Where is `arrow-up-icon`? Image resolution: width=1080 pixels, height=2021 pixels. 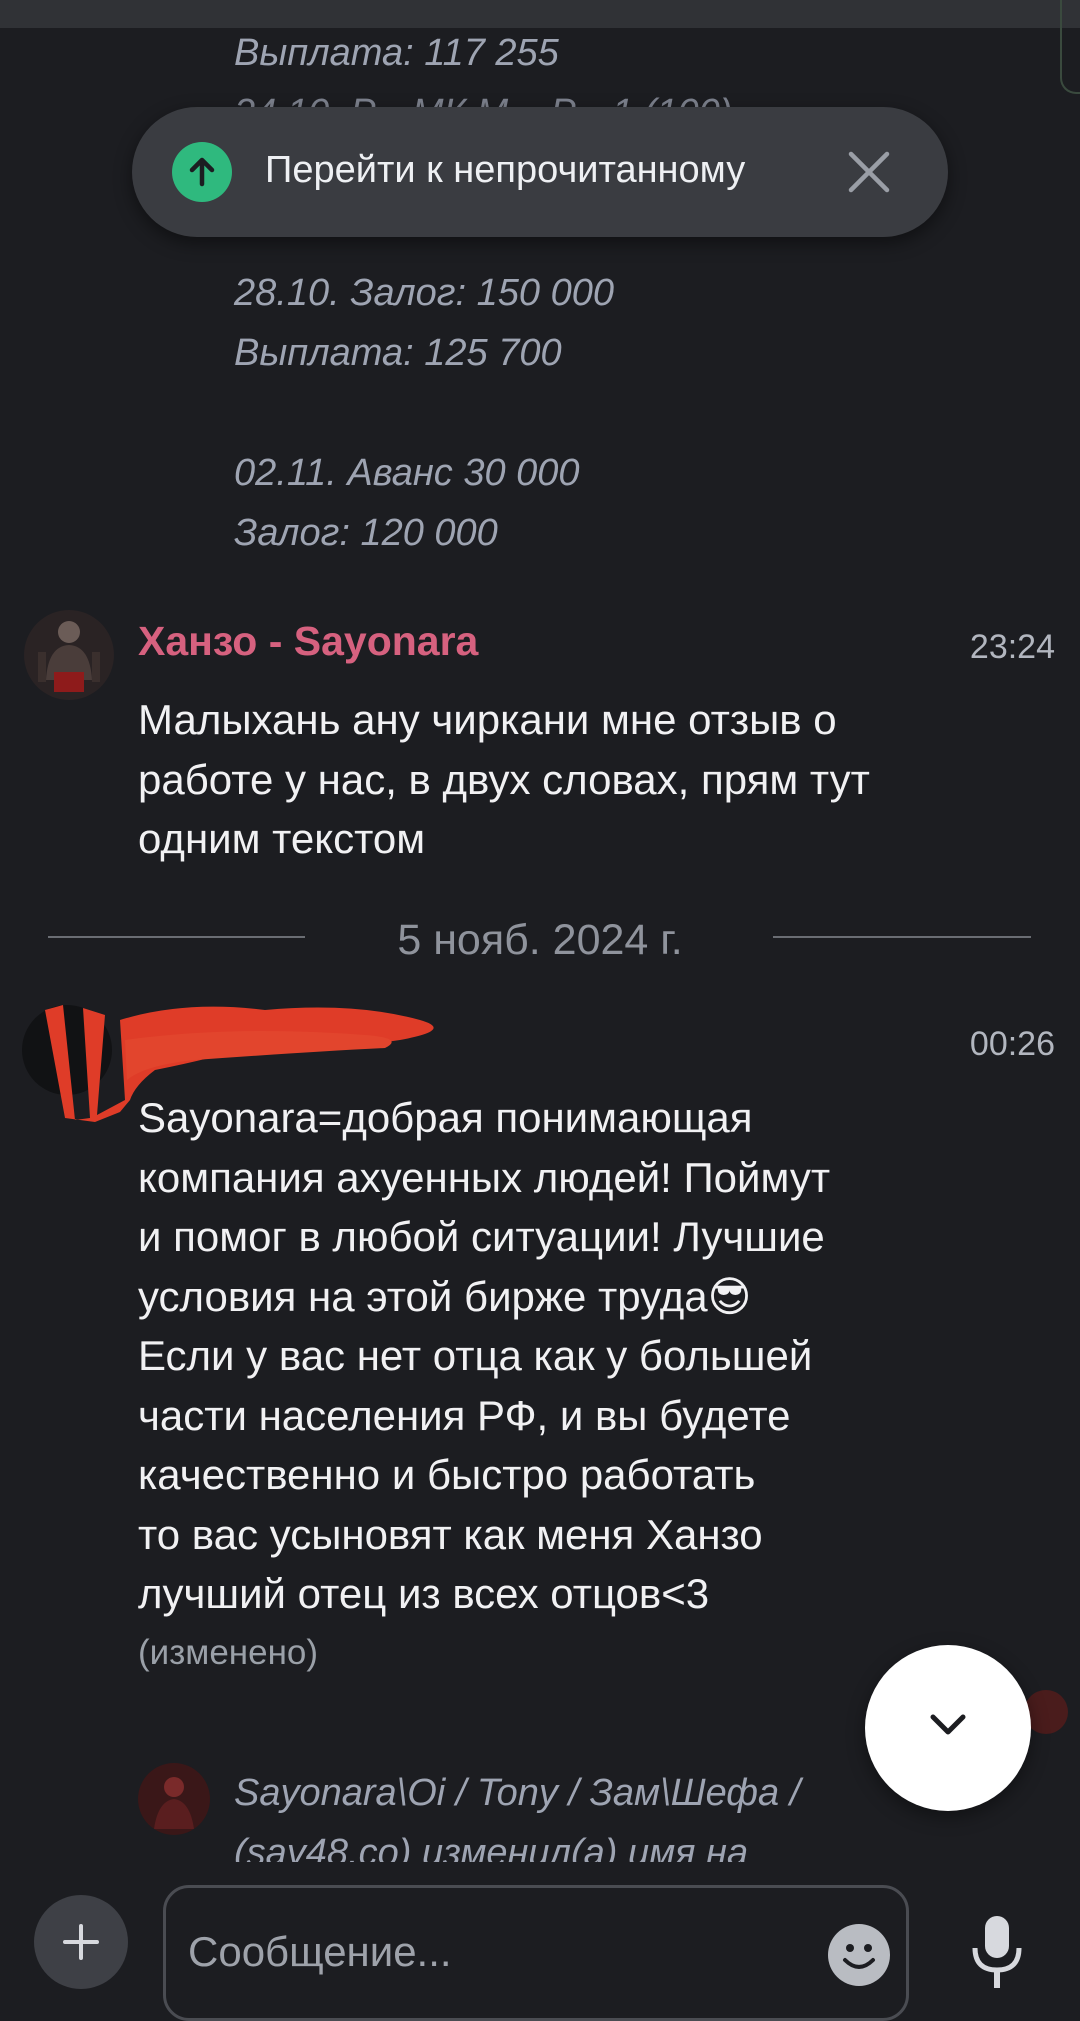 arrow-up-icon is located at coordinates (202, 172).